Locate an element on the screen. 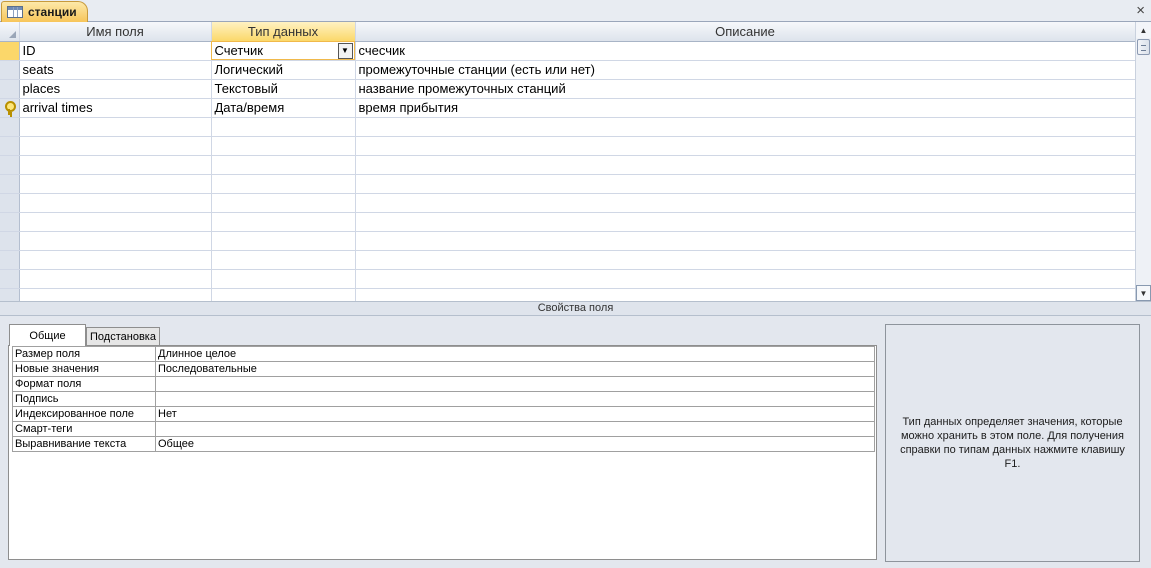  tab-general: Общие is located at coordinates (47, 335).